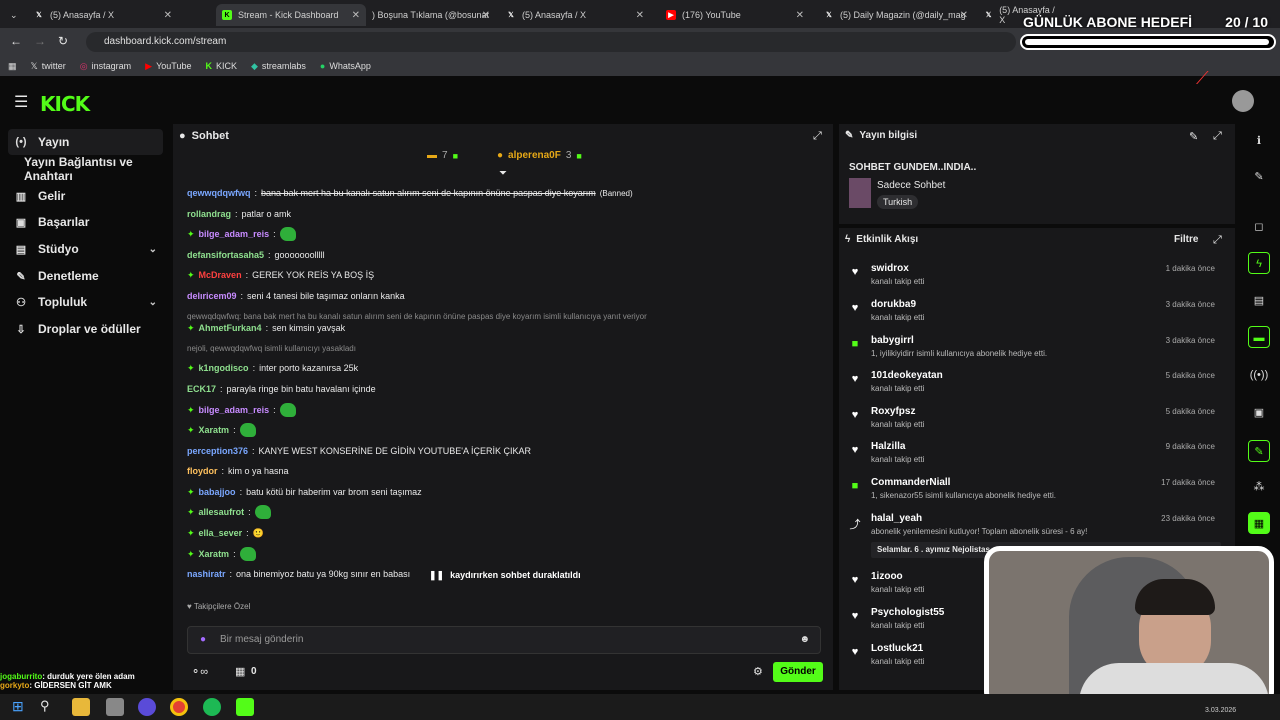 This screenshot has height=720, width=1280. What do you see at coordinates (81, 707) in the screenshot?
I see `file-explorer-icon` at bounding box center [81, 707].